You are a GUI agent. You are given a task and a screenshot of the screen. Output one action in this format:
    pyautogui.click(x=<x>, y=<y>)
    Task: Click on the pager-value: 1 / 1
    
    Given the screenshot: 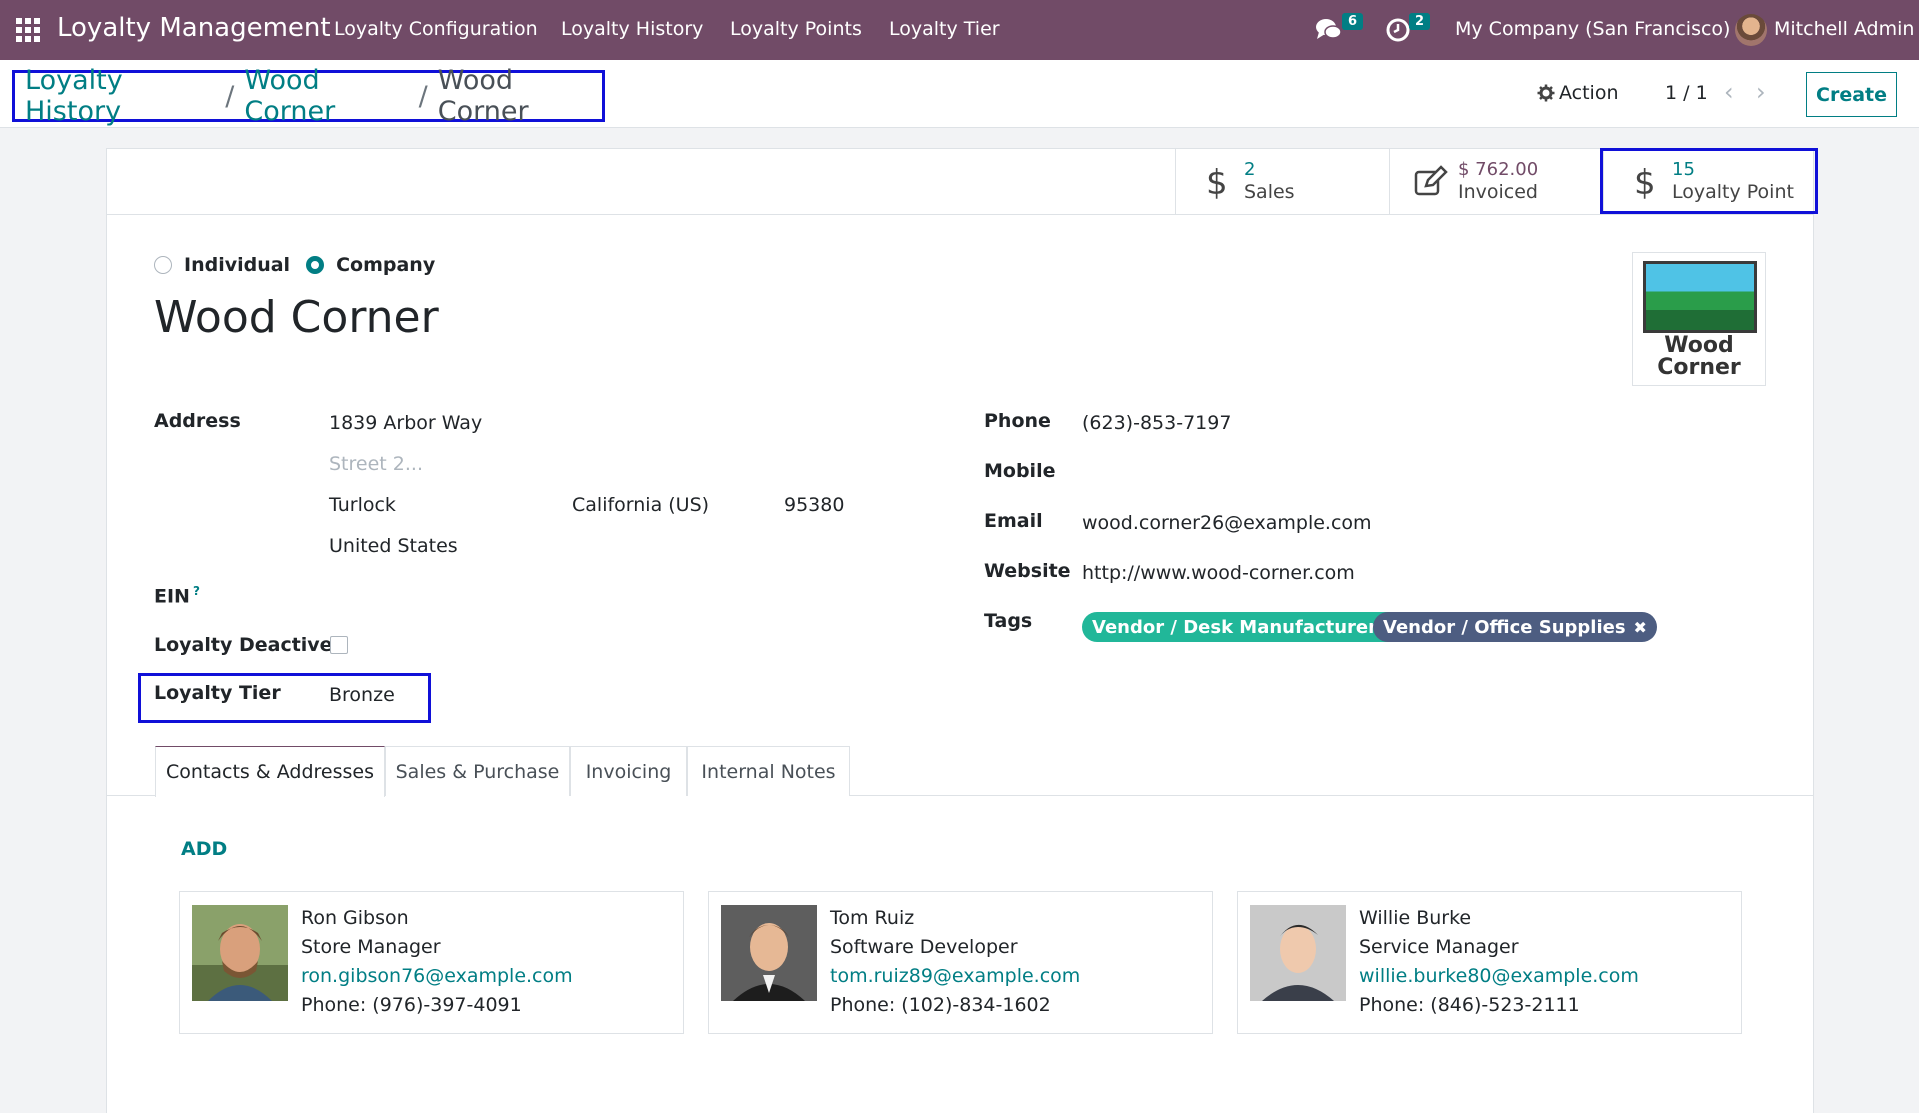 What is the action you would take?
    pyautogui.click(x=1686, y=93)
    